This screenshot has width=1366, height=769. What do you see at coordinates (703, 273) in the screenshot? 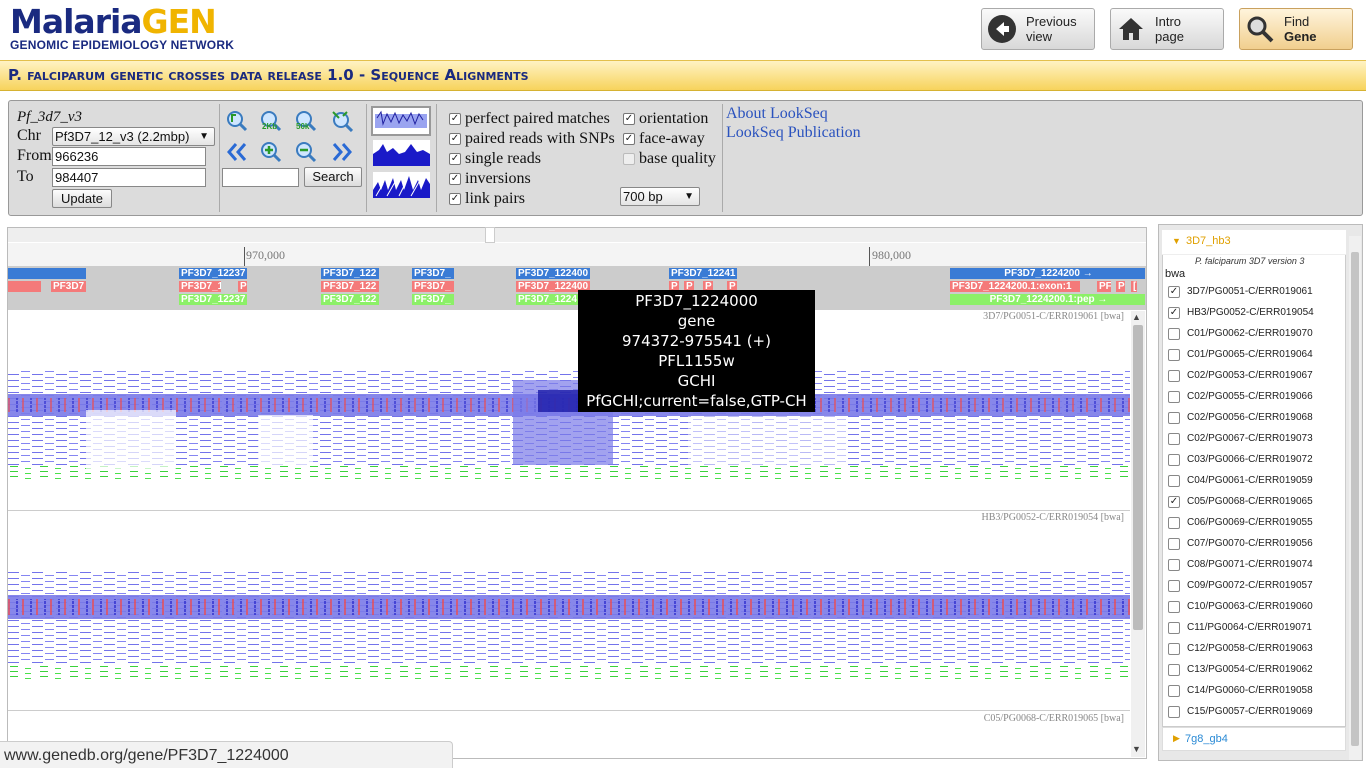
I see `gene-feature: PF3D7_12241` at bounding box center [703, 273].